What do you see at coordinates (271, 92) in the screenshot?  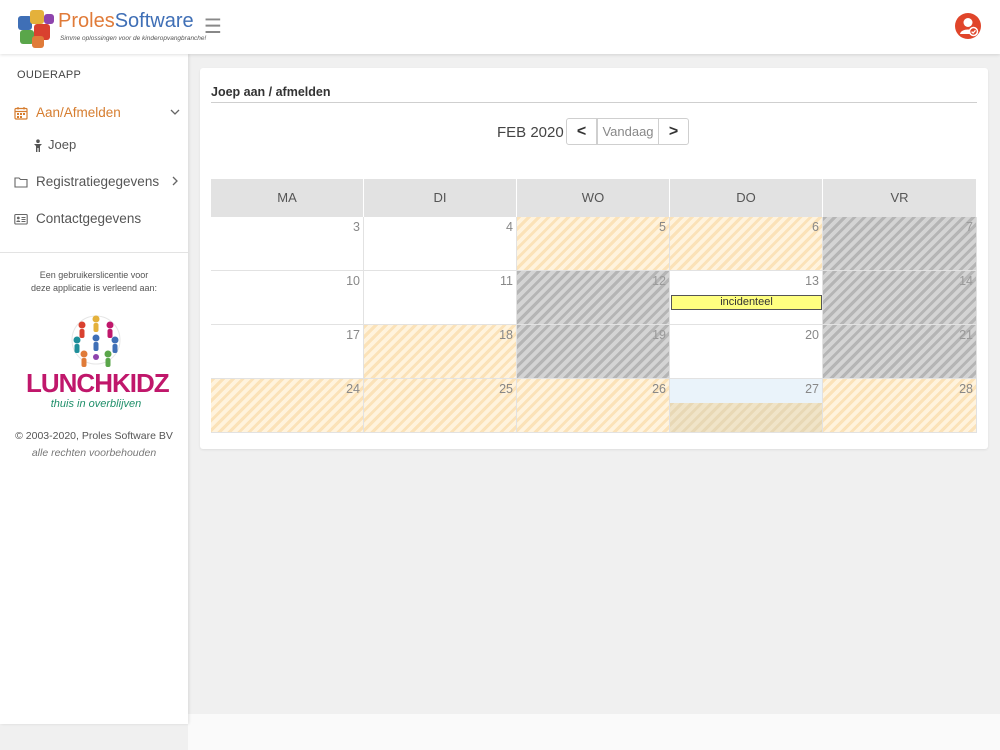 I see `page-title: Joep aan / afmelden` at bounding box center [271, 92].